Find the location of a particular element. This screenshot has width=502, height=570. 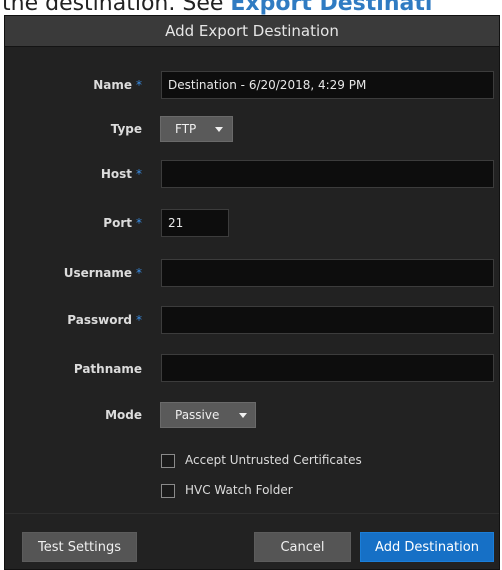

name-label: Name * is located at coordinates (117, 85).